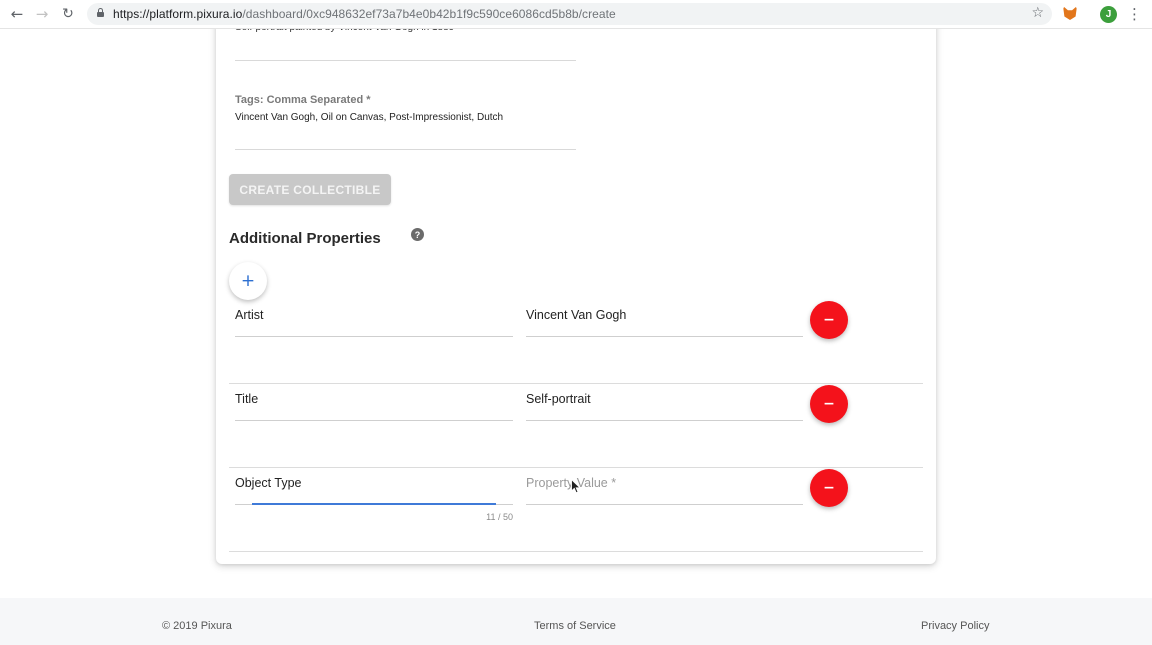 The width and height of the screenshot is (1152, 645). Describe the element at coordinates (374, 402) in the screenshot. I see `property-key-field: Title` at that location.